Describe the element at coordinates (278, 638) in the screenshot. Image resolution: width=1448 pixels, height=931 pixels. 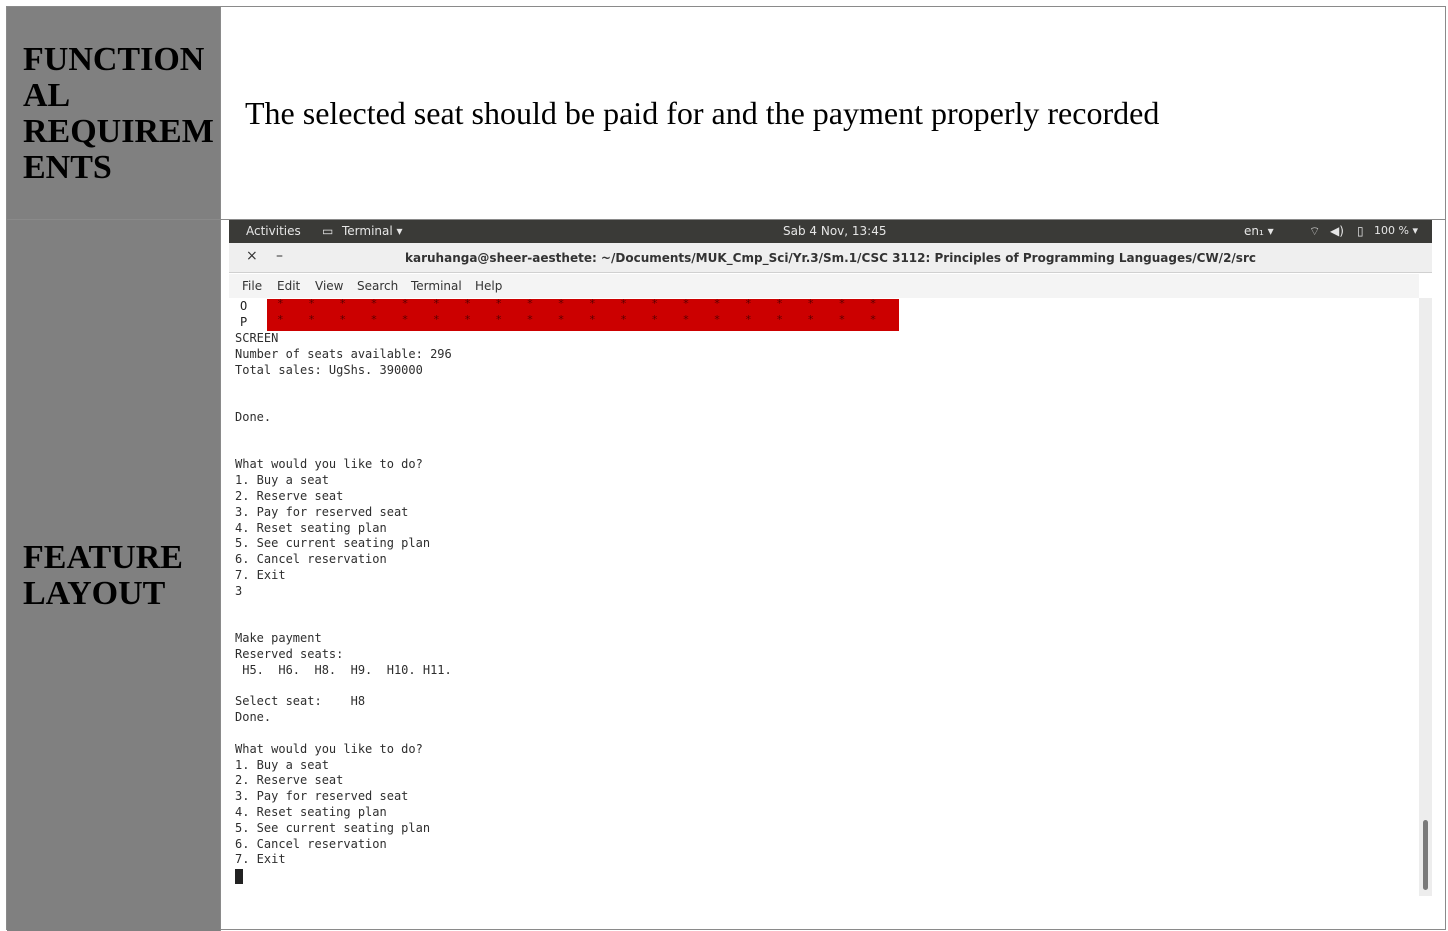
I see `terminal-line: Make payment` at that location.